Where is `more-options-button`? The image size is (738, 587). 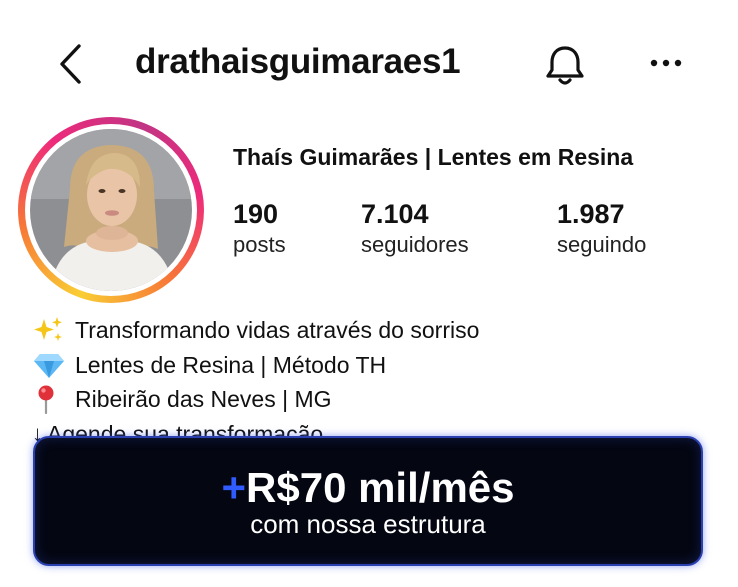
more-options-button is located at coordinates (667, 63).